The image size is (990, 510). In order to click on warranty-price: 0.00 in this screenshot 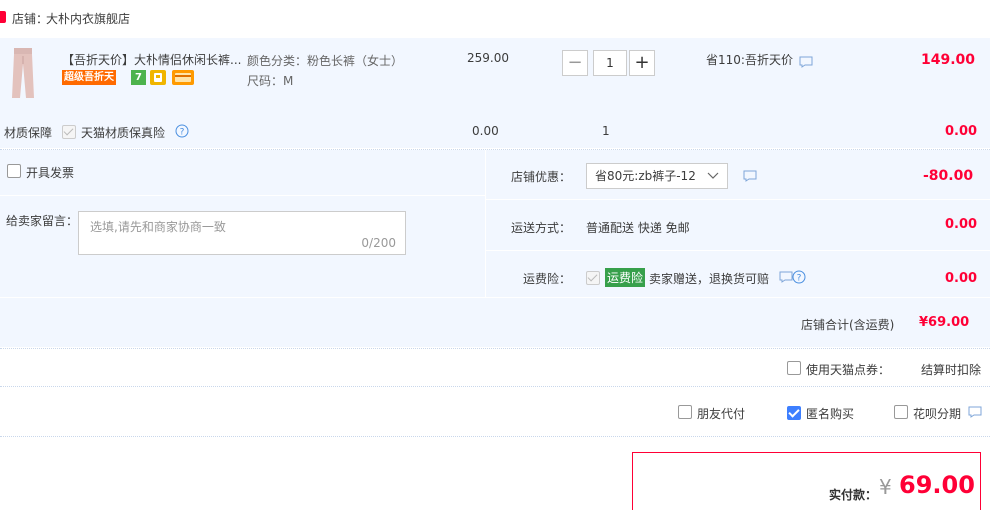, I will do `click(485, 131)`.